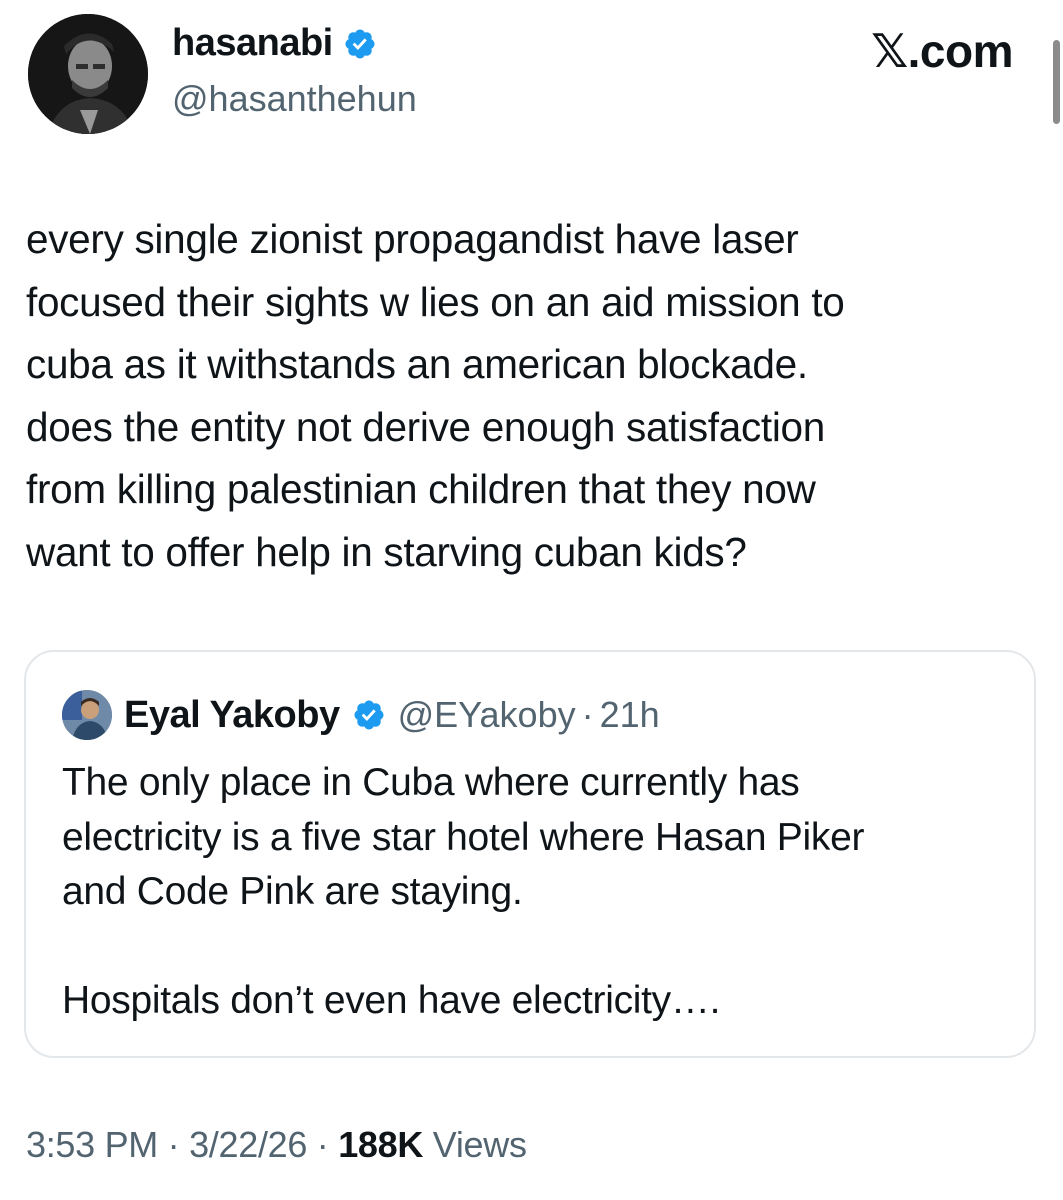 This screenshot has width=1063, height=1200. What do you see at coordinates (630, 715) in the screenshot?
I see `quote-timestamp: 21h` at bounding box center [630, 715].